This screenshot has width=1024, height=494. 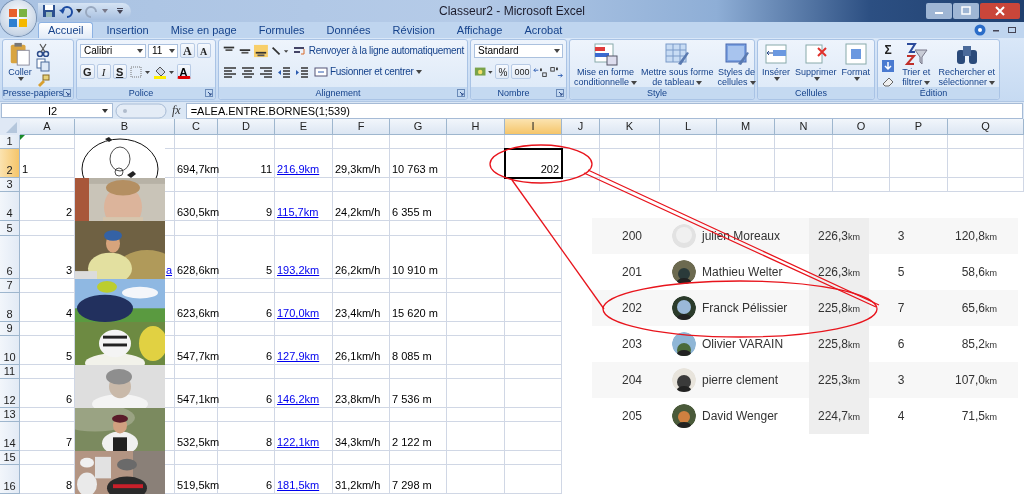 I want to click on customize-icon, so click(x=120, y=11).